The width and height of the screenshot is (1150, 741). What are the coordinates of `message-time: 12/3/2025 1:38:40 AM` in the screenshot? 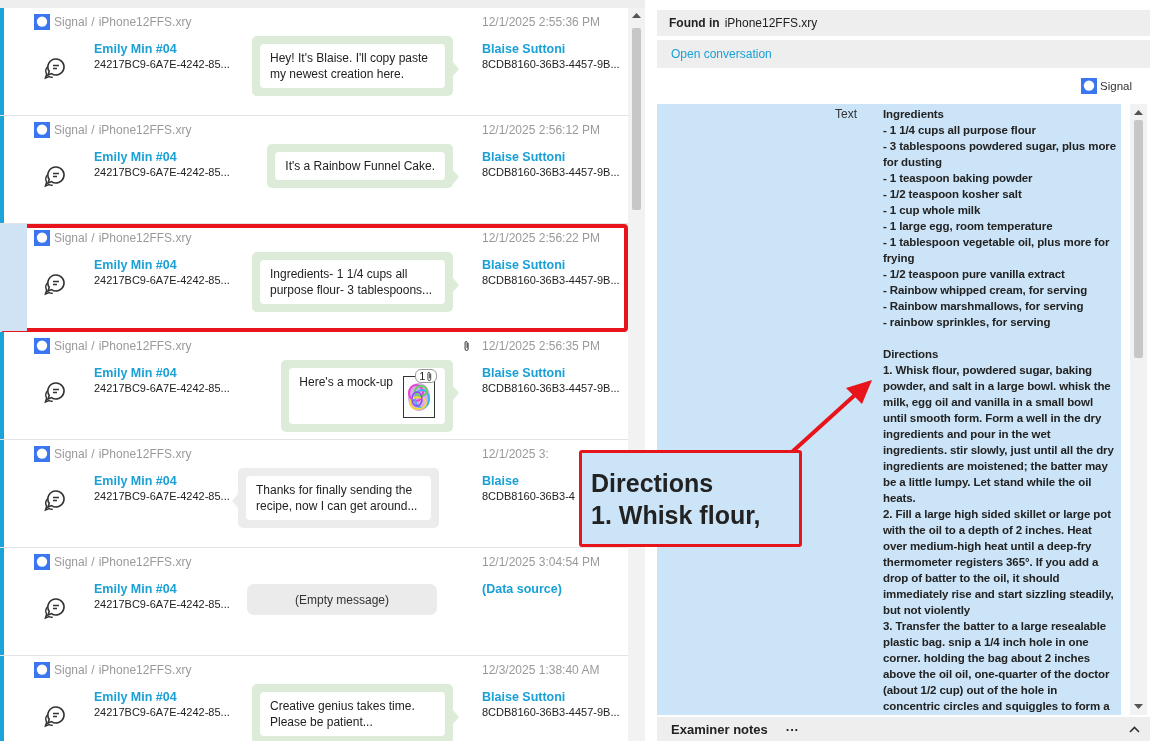 It's located at (541, 670).